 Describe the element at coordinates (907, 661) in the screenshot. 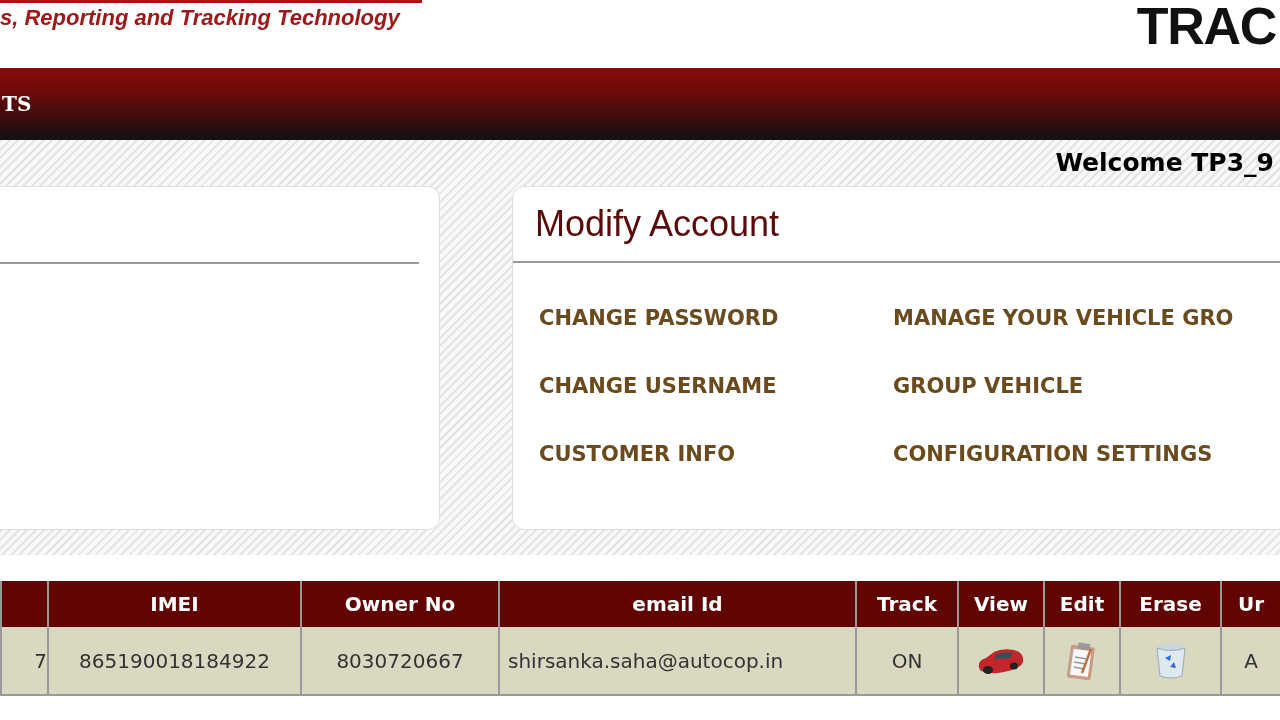

I see `table-cell: ON` at that location.